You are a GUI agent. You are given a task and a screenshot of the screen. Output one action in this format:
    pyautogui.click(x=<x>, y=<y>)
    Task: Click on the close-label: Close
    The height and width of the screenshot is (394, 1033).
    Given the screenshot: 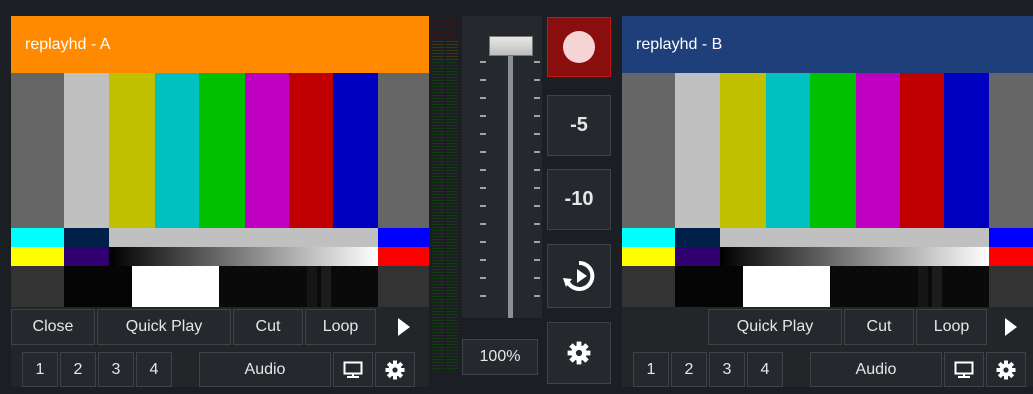 What is the action you would take?
    pyautogui.click(x=53, y=326)
    